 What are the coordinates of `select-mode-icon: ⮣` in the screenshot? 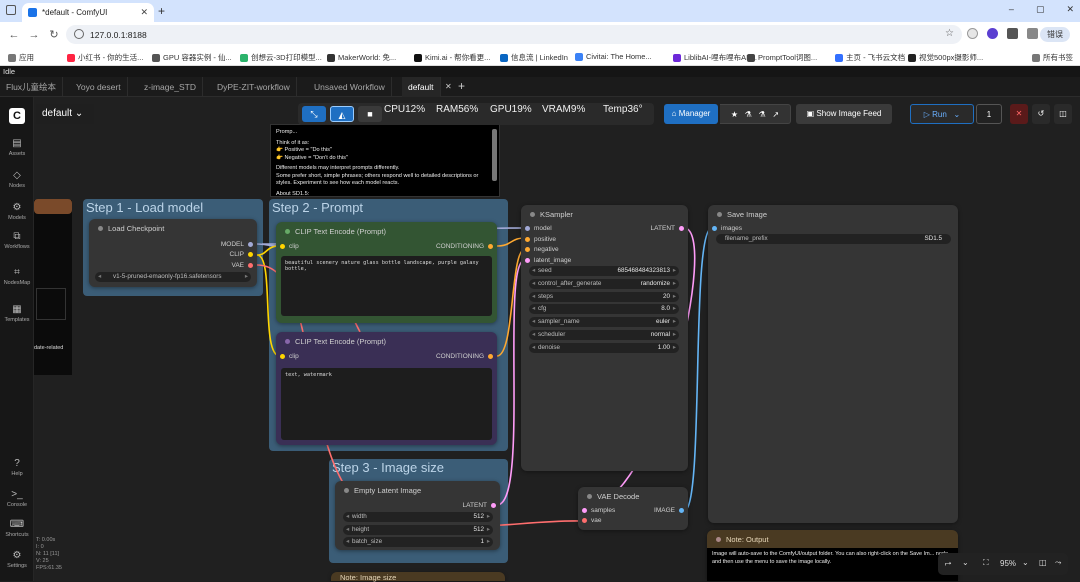 It's located at (948, 563).